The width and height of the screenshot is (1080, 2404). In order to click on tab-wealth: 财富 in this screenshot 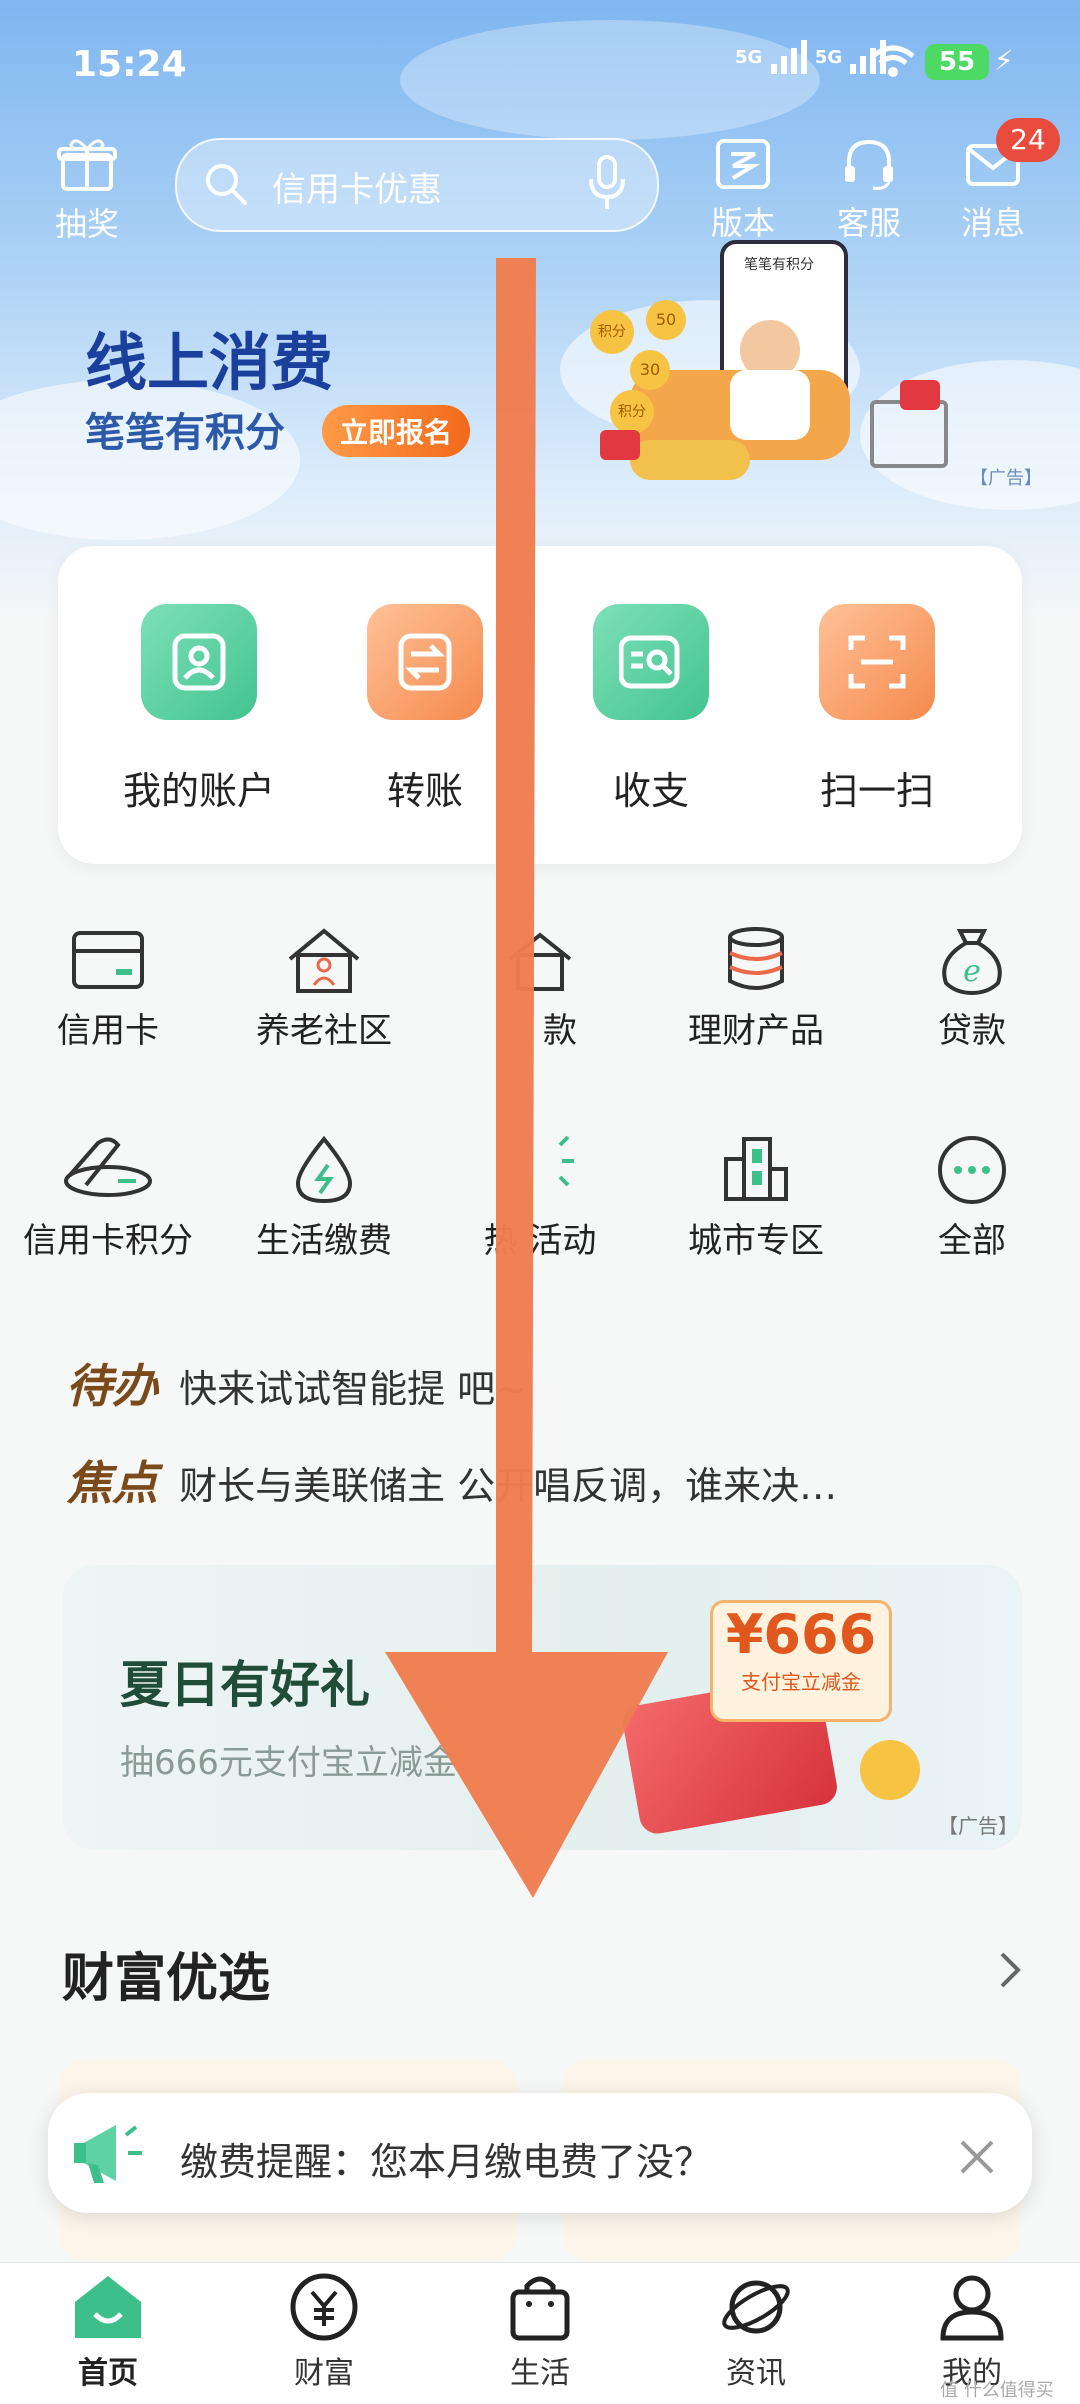, I will do `click(324, 2332)`.